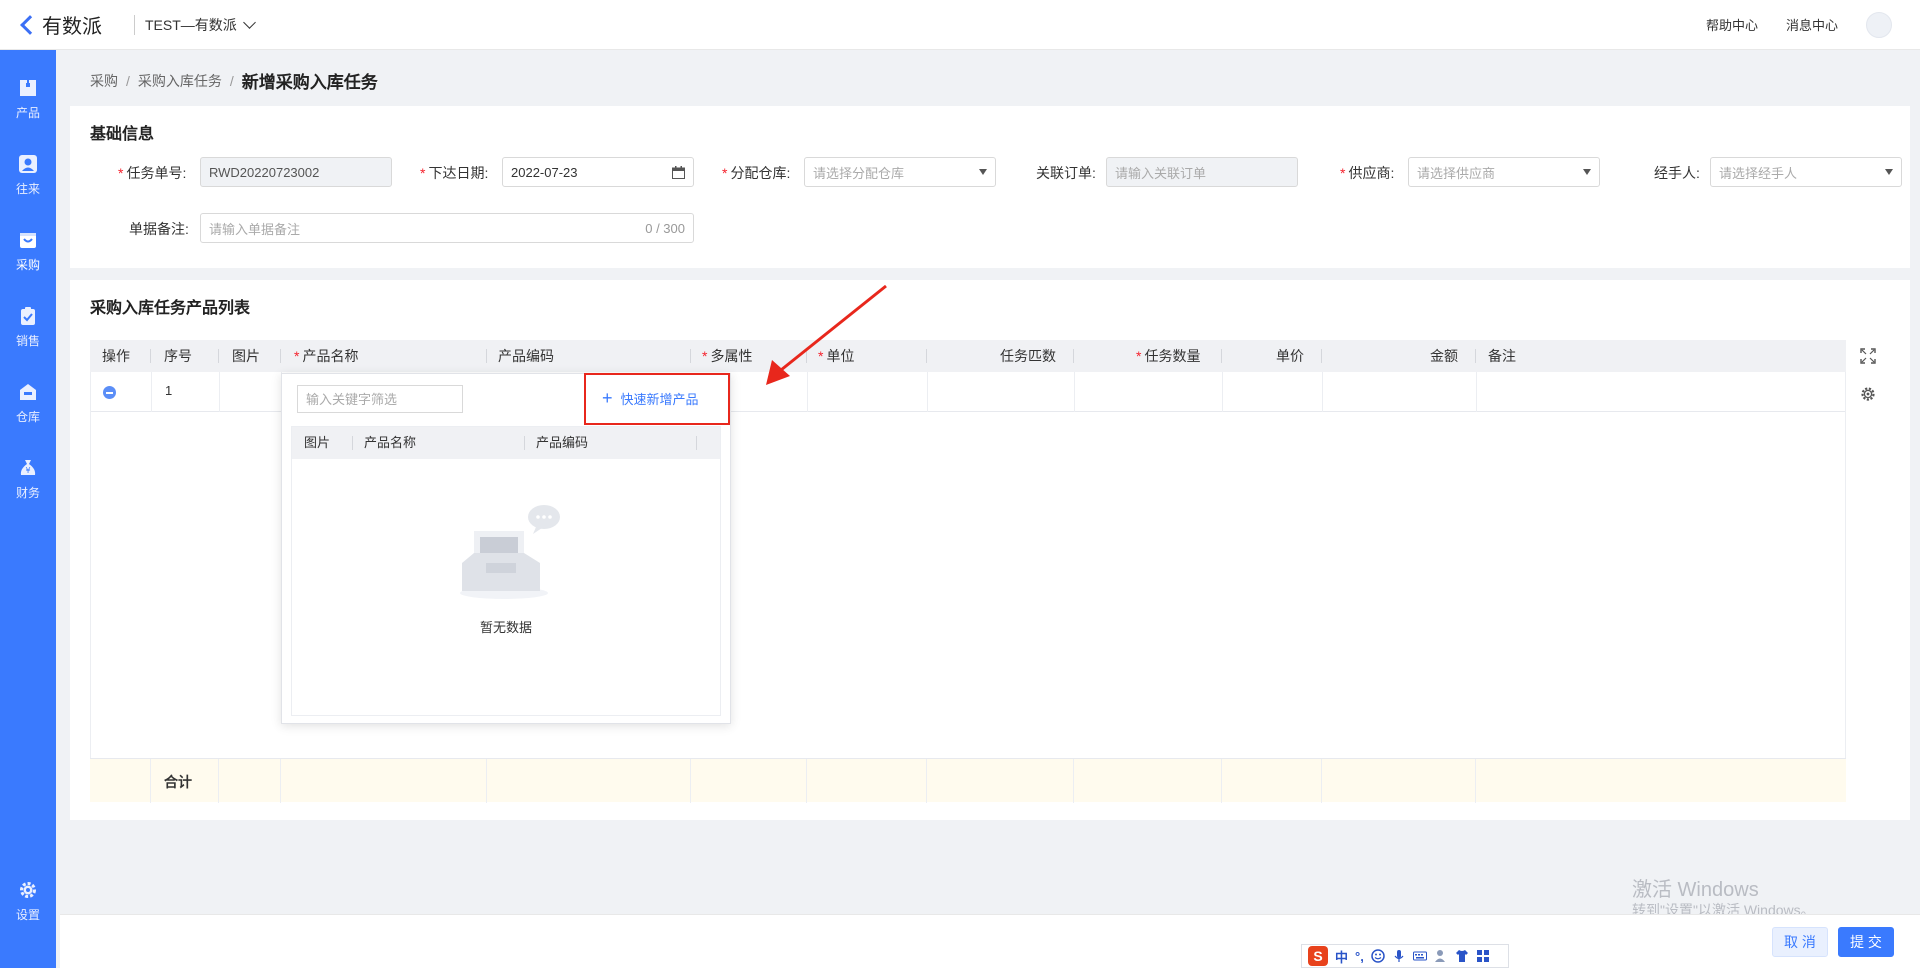 This screenshot has width=1920, height=968. I want to click on sidebar-item-contacts: 往来, so click(28, 175).